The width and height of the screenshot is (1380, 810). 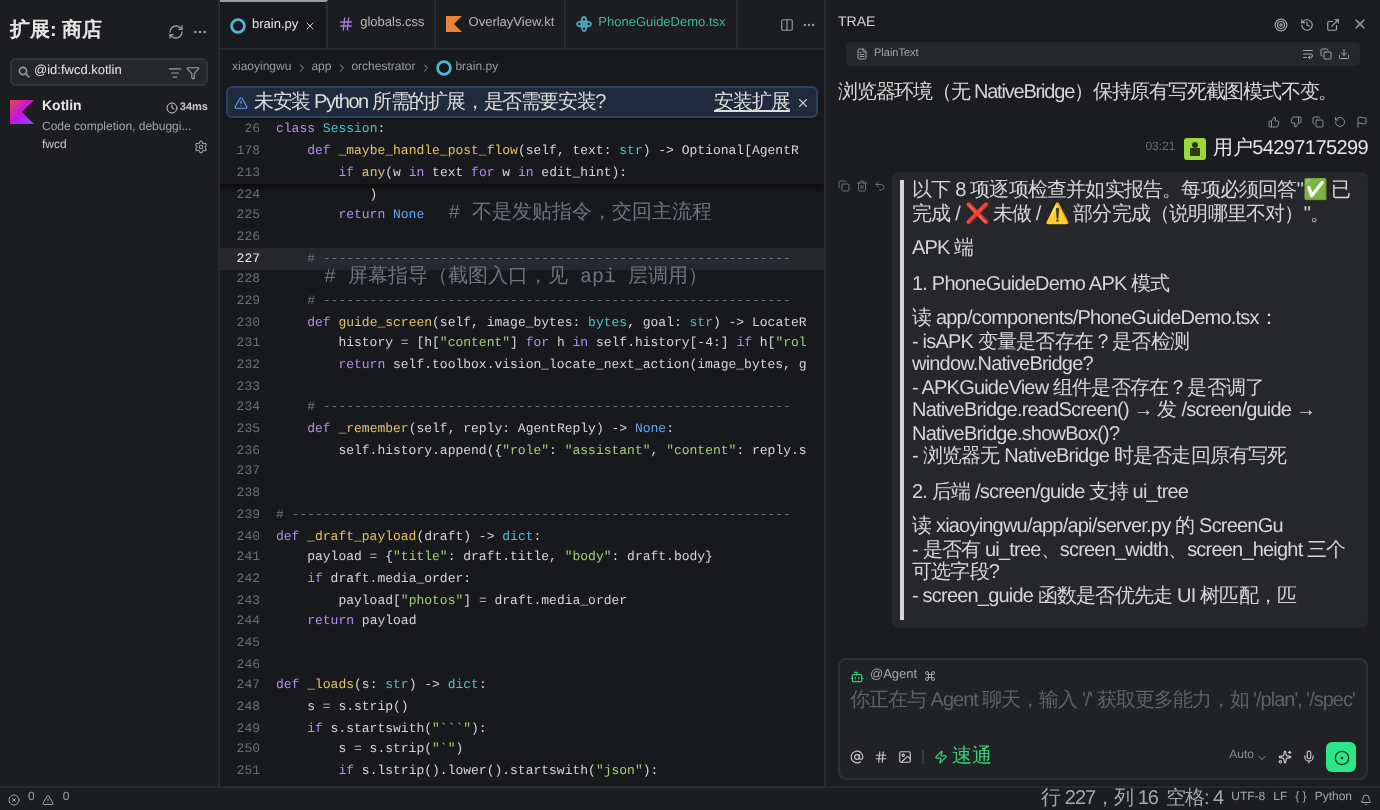 What do you see at coordinates (857, 757) in the screenshot?
I see `mention-icon` at bounding box center [857, 757].